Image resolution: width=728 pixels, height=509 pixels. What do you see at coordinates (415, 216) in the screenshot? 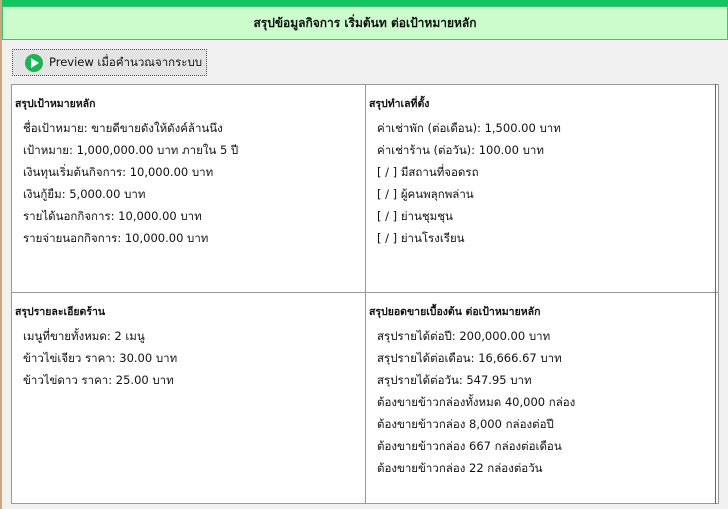
I see `panel-line: [ / ] ย่านชุมชุน` at bounding box center [415, 216].